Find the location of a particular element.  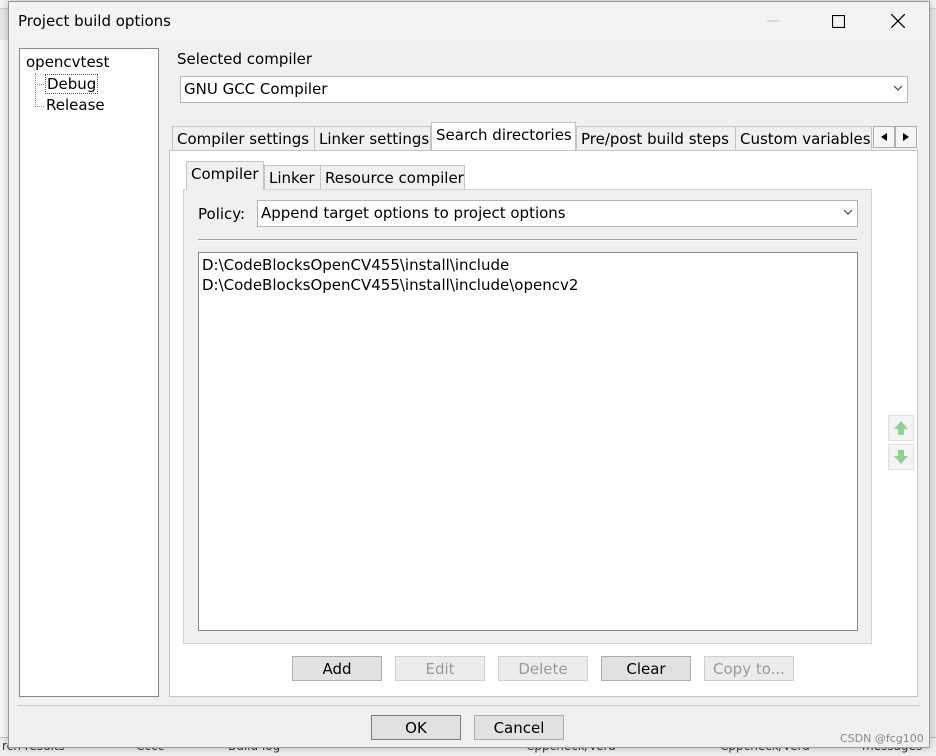

arrow-up-icon is located at coordinates (901, 428).